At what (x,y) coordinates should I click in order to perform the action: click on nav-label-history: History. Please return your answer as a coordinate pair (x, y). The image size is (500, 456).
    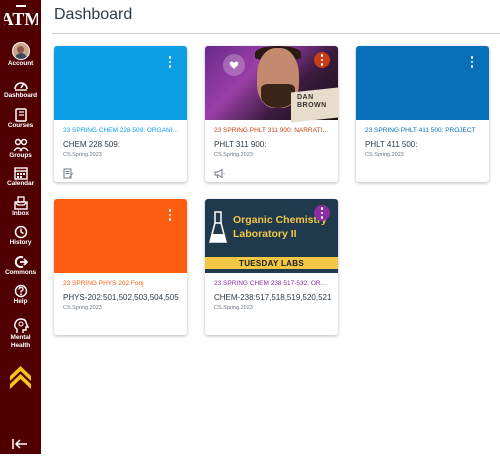
    Looking at the image, I should click on (20, 242).